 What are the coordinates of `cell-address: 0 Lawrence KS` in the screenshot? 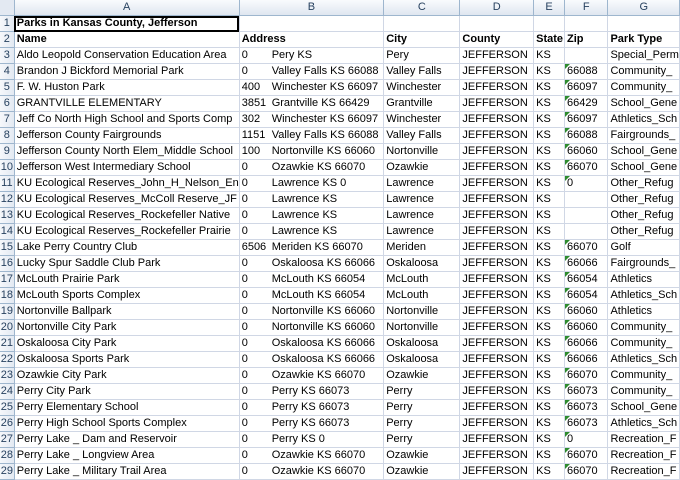 It's located at (312, 199).